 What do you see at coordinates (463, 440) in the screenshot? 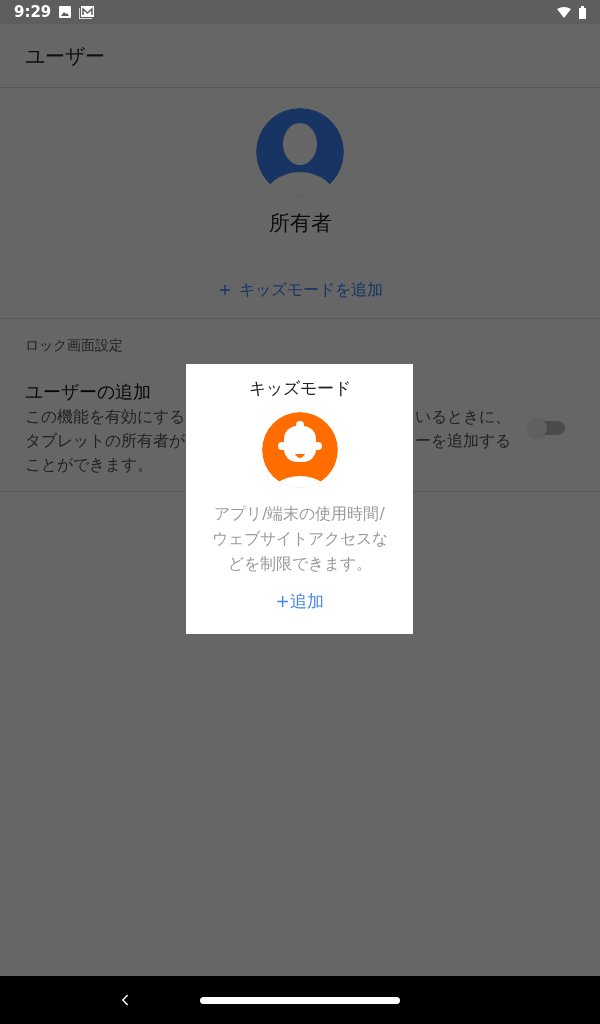
I see `setting-description: ーを追加する` at bounding box center [463, 440].